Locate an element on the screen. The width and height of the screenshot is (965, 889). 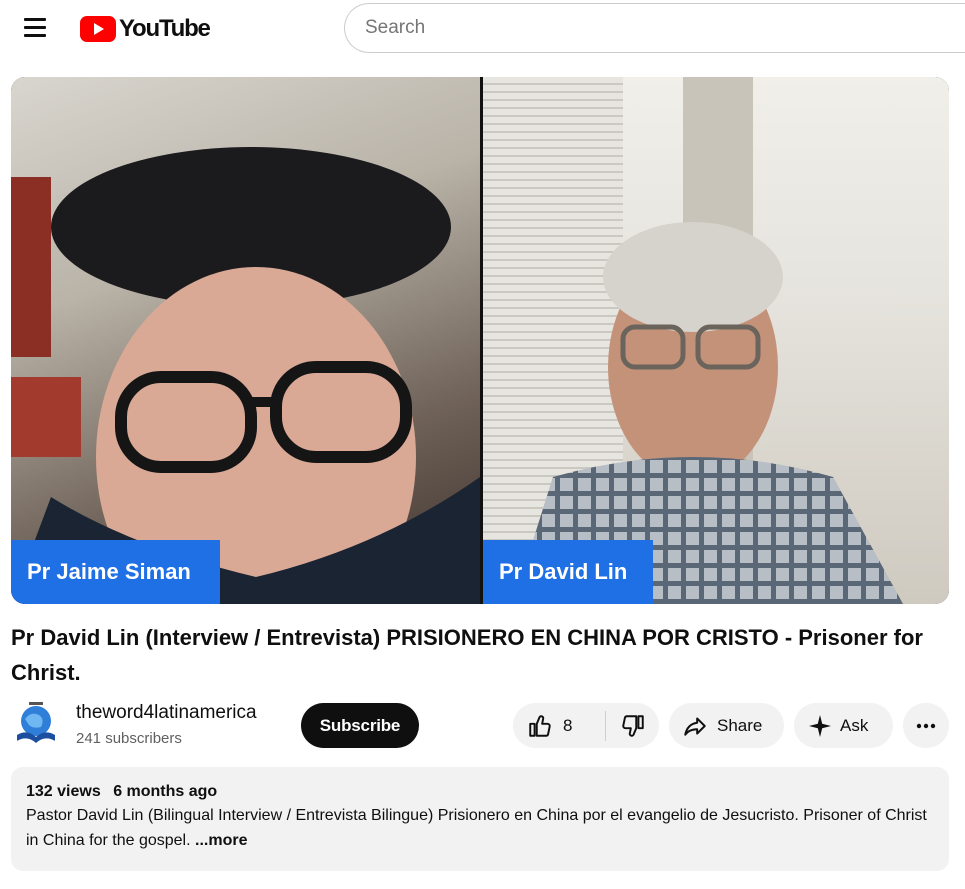
ask-button: Ask is located at coordinates (843, 725).